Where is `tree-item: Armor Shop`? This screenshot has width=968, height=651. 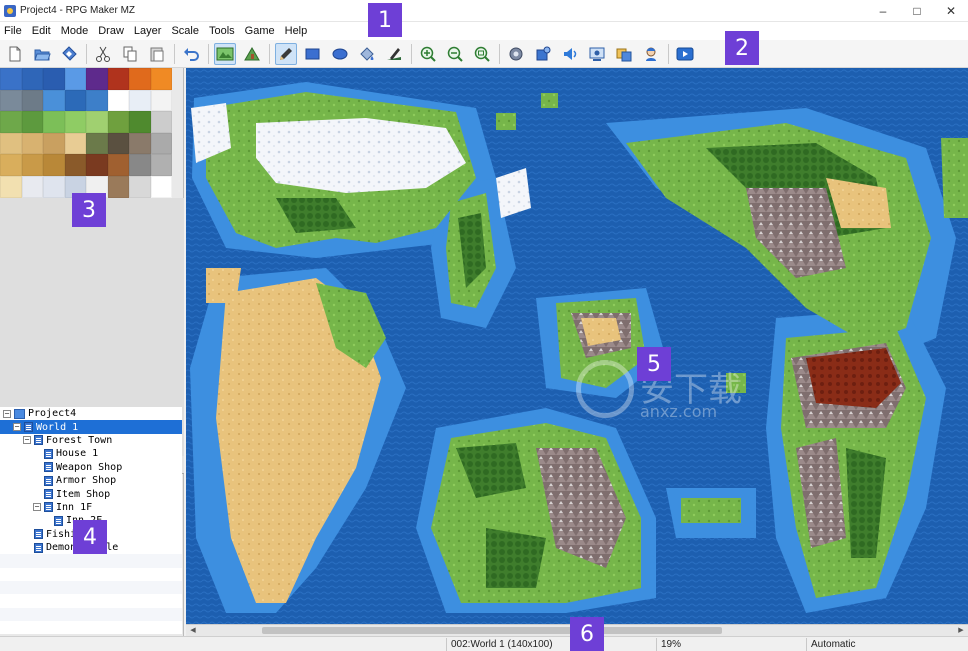 tree-item: Armor Shop is located at coordinates (91, 480).